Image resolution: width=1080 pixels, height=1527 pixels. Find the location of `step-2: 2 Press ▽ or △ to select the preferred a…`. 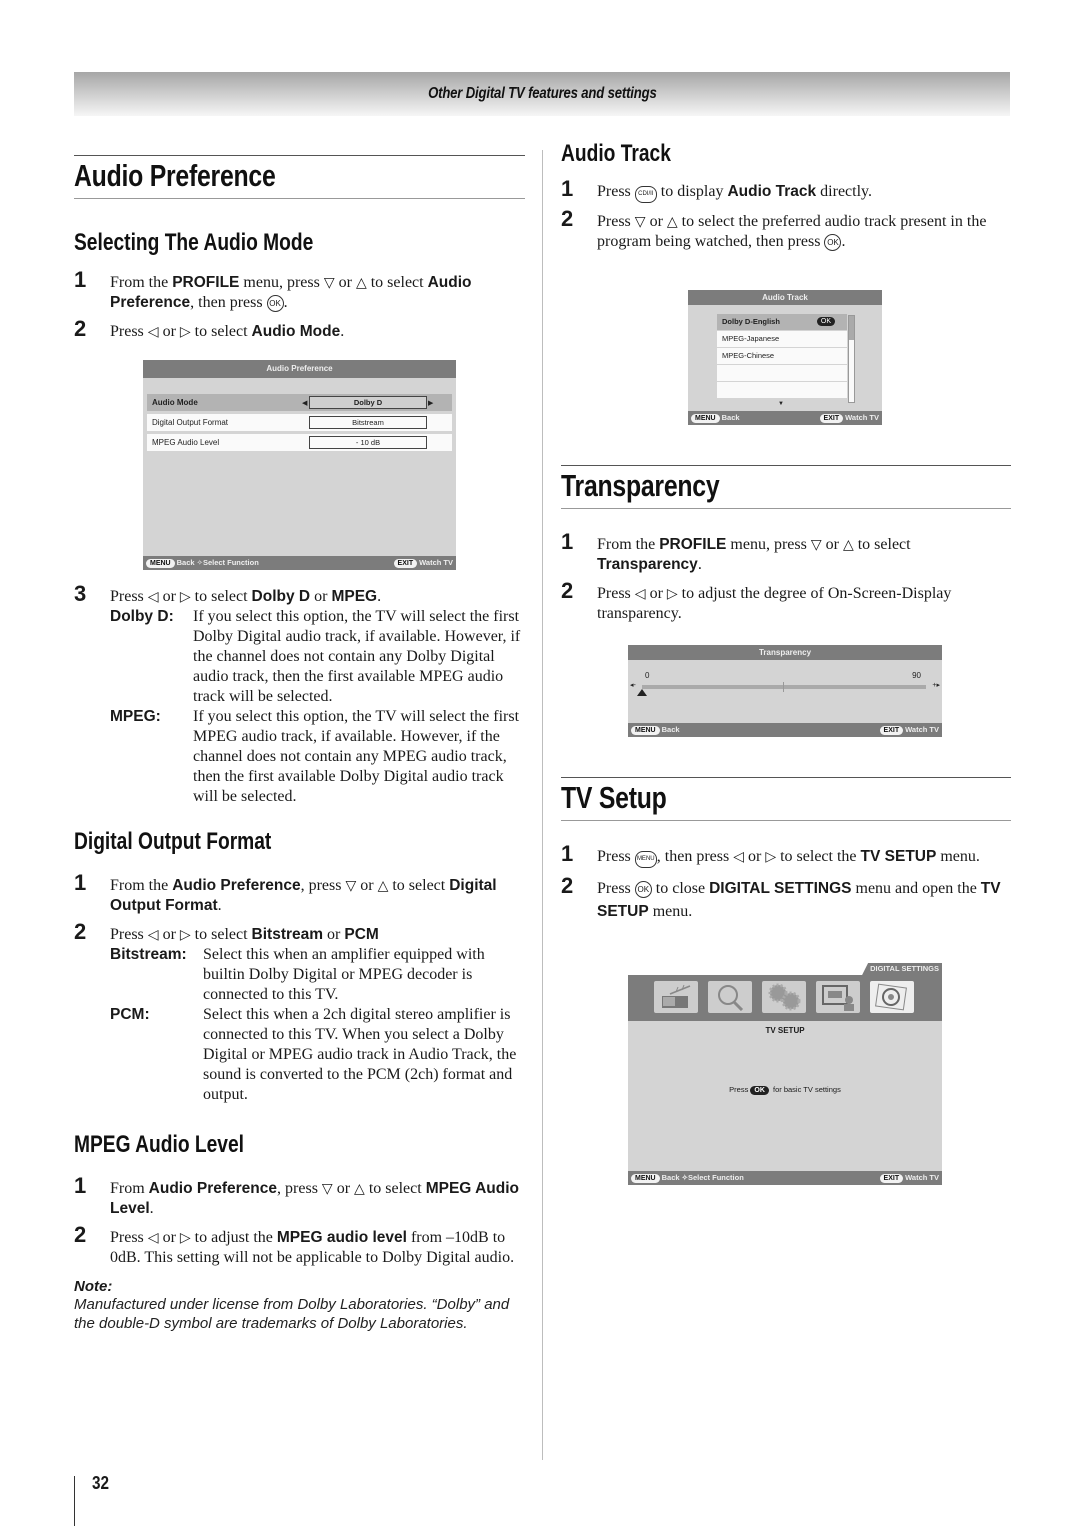

step-2: 2 Press ▽ or △ to select the preferred a… is located at coordinates (774, 228).